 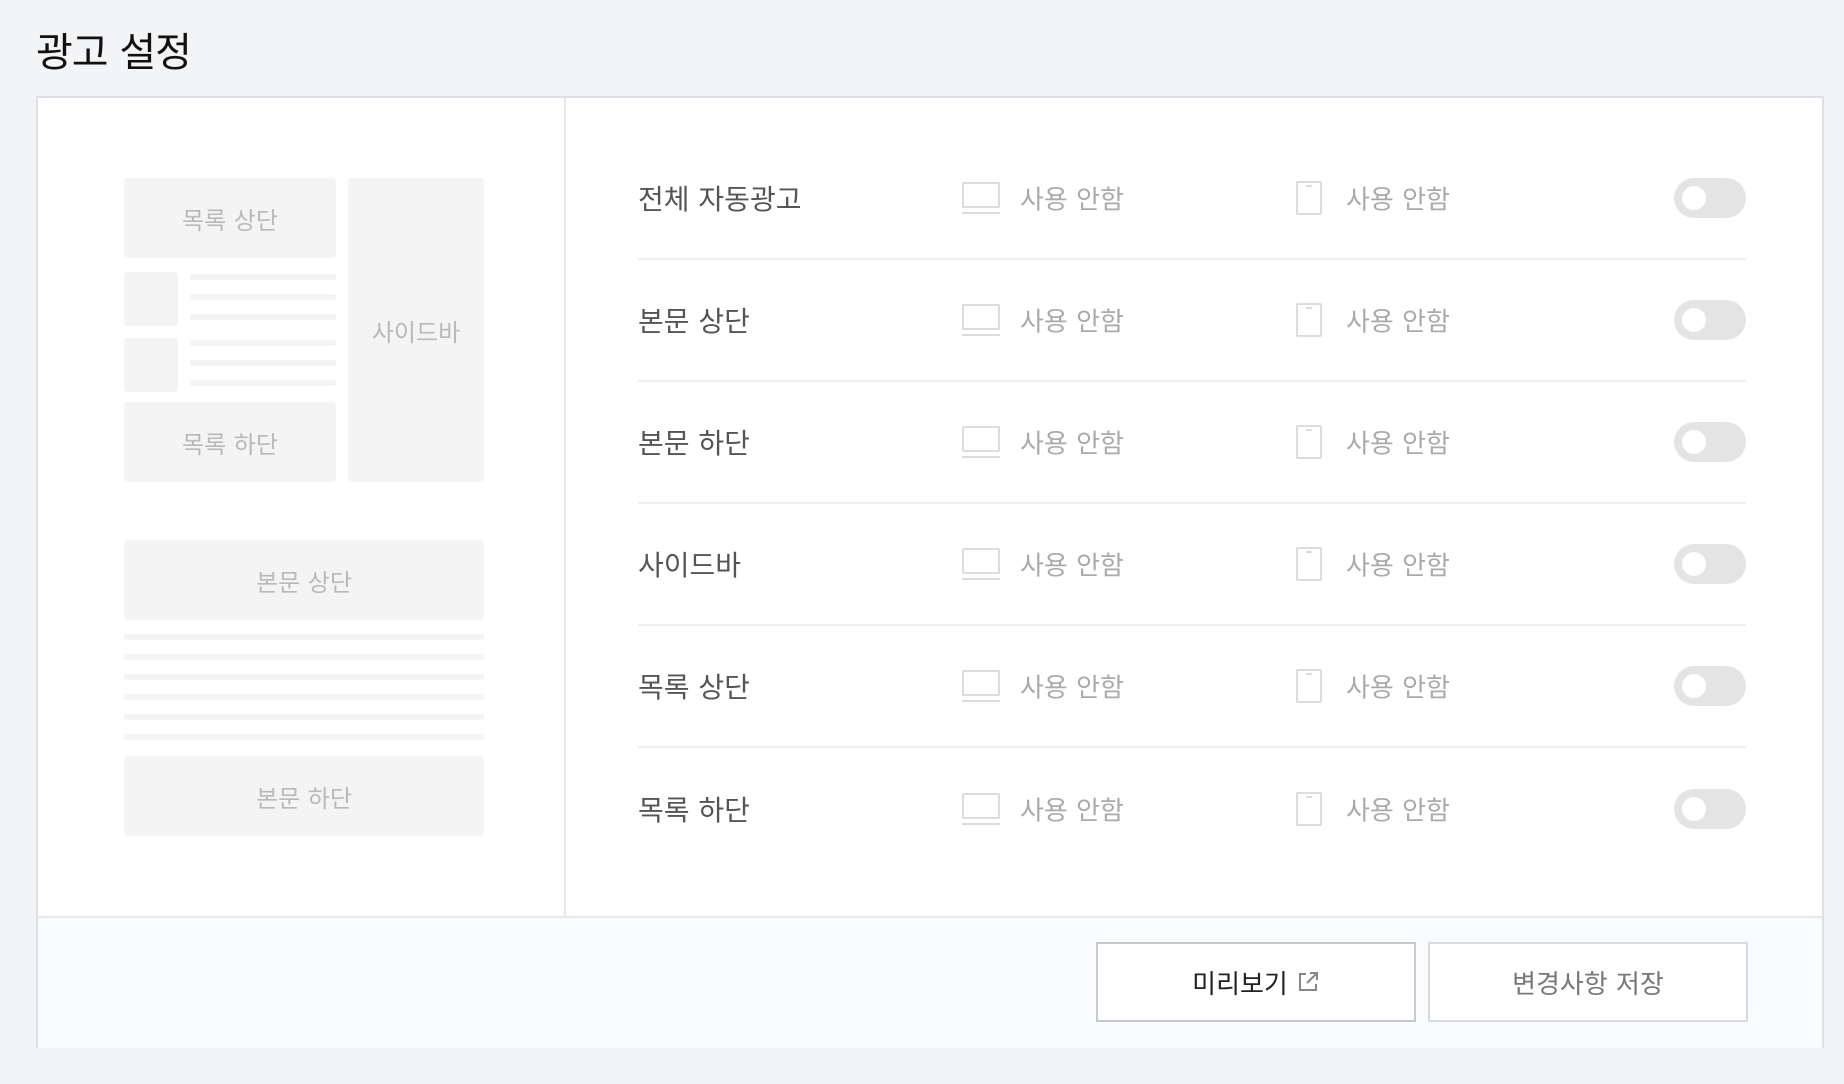 I want to click on preview-sidebar: 사이드바, so click(x=416, y=330).